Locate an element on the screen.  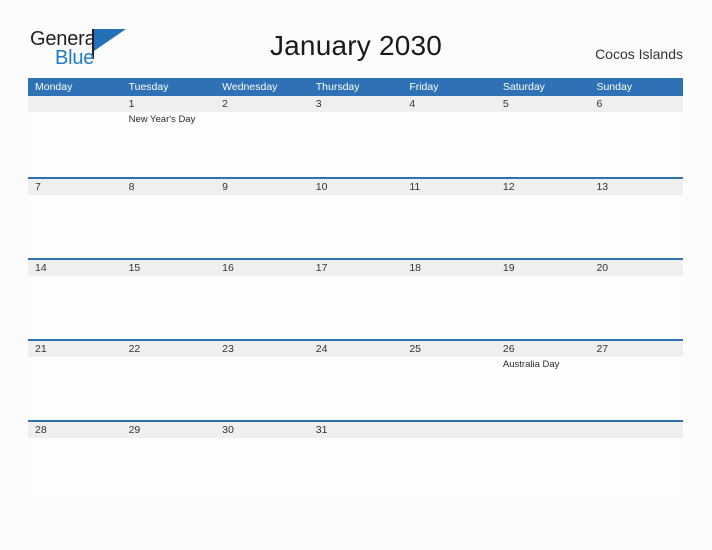
day-number: 10 is located at coordinates (321, 187).